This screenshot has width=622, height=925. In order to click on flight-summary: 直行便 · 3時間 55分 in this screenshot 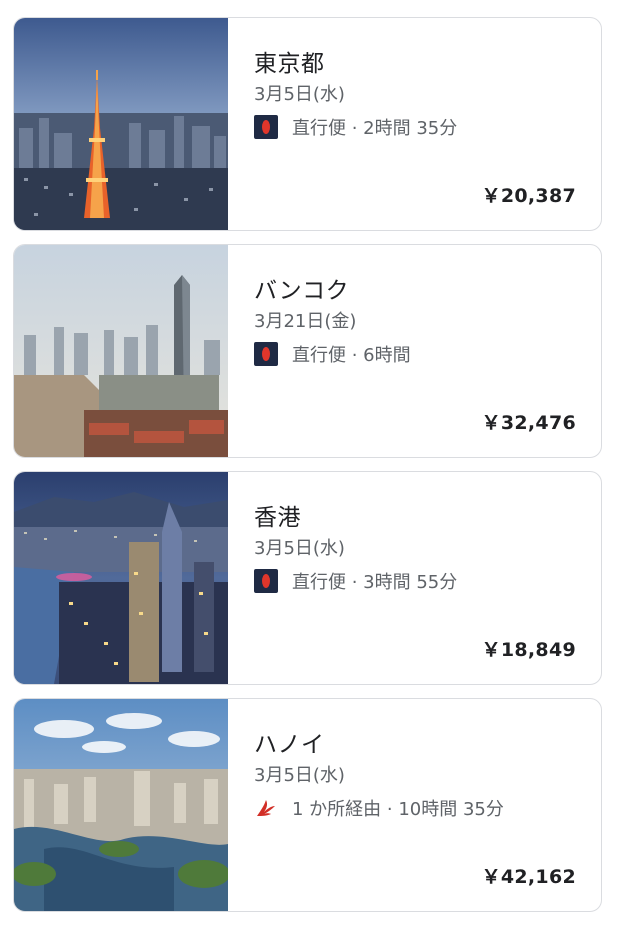, I will do `click(355, 581)`.